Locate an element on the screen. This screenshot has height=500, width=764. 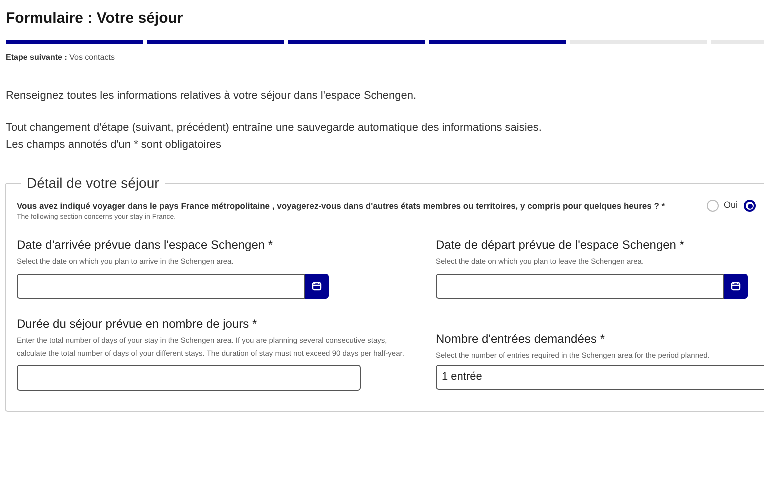
field-label: Nombre d'entrées demandées * is located at coordinates (521, 339).